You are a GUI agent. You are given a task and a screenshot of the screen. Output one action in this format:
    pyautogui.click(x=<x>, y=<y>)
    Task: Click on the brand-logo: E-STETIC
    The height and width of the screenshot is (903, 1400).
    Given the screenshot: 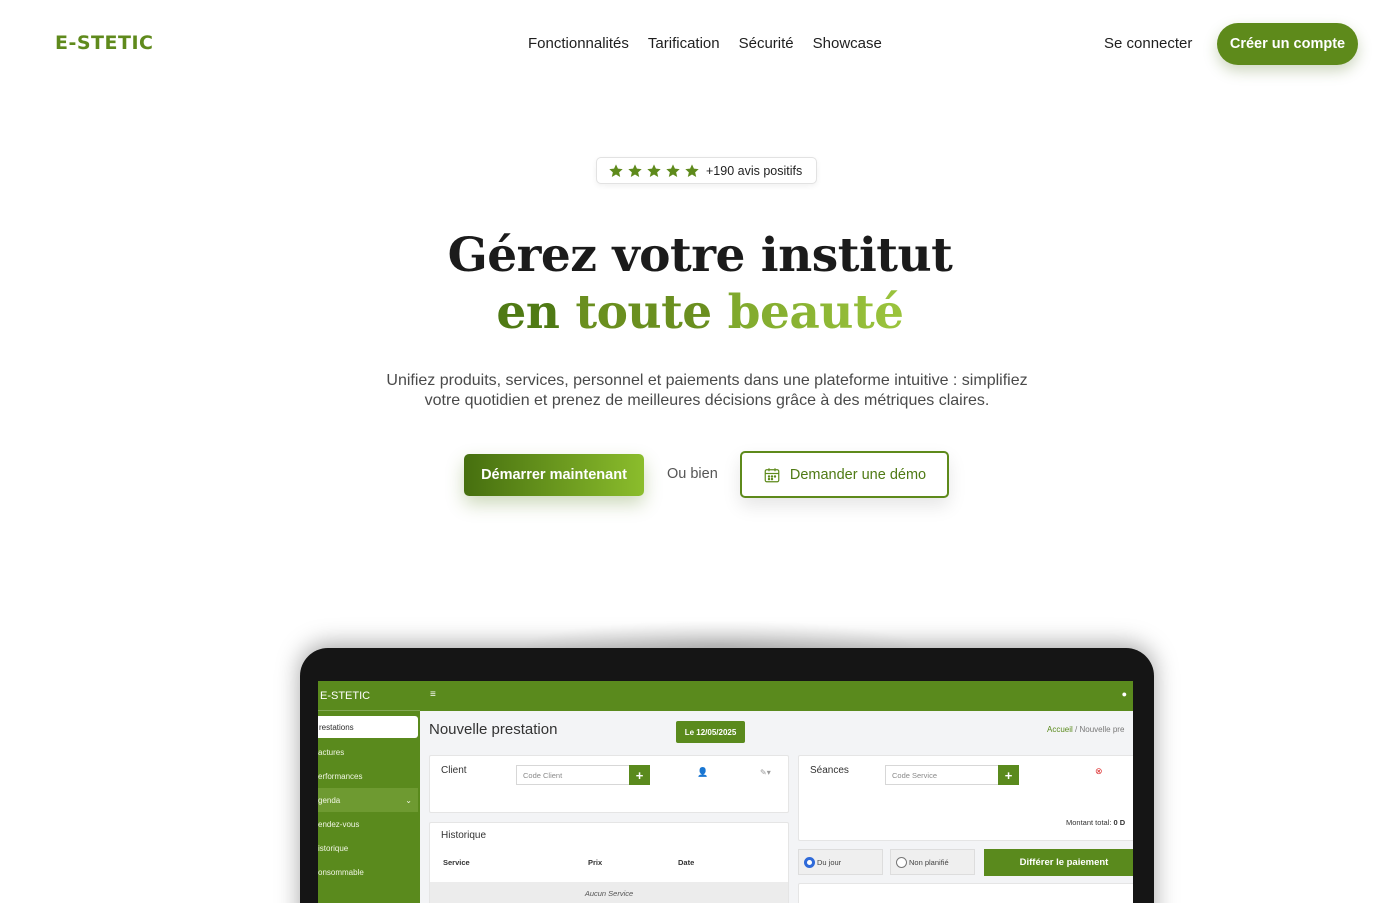 What is the action you would take?
    pyautogui.click(x=104, y=43)
    